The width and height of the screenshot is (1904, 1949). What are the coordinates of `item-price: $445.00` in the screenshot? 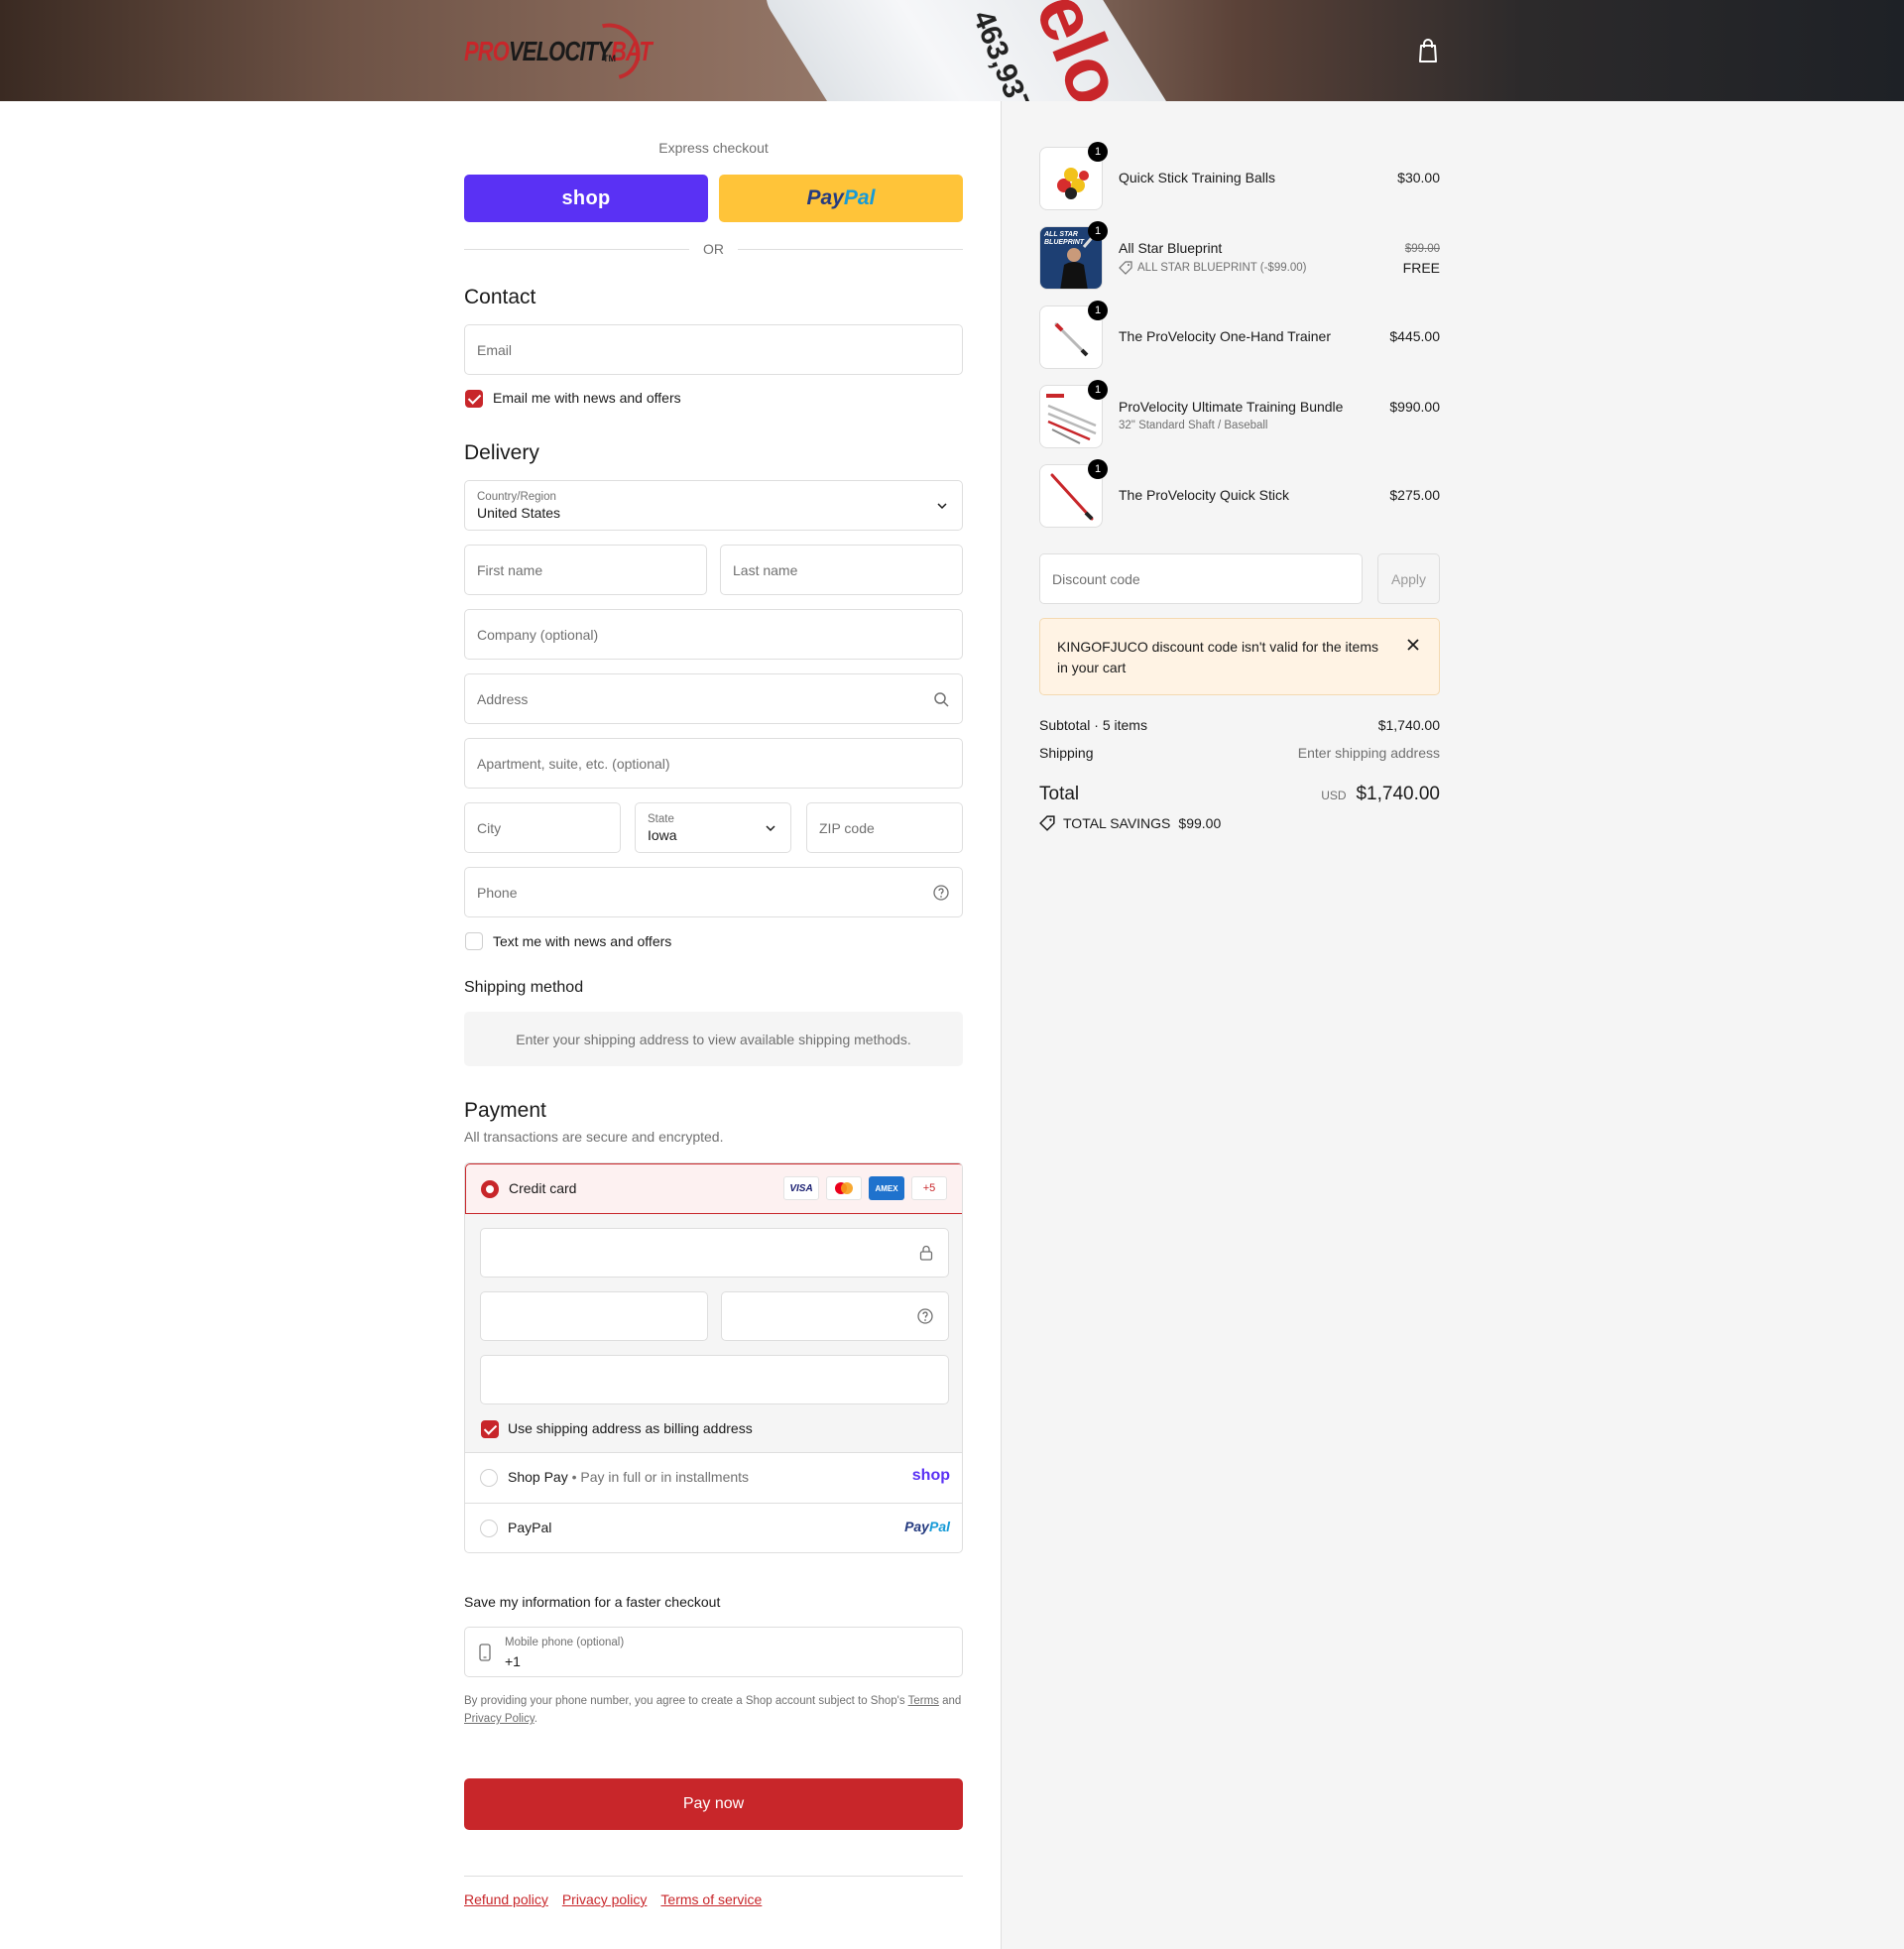 It's located at (1414, 336).